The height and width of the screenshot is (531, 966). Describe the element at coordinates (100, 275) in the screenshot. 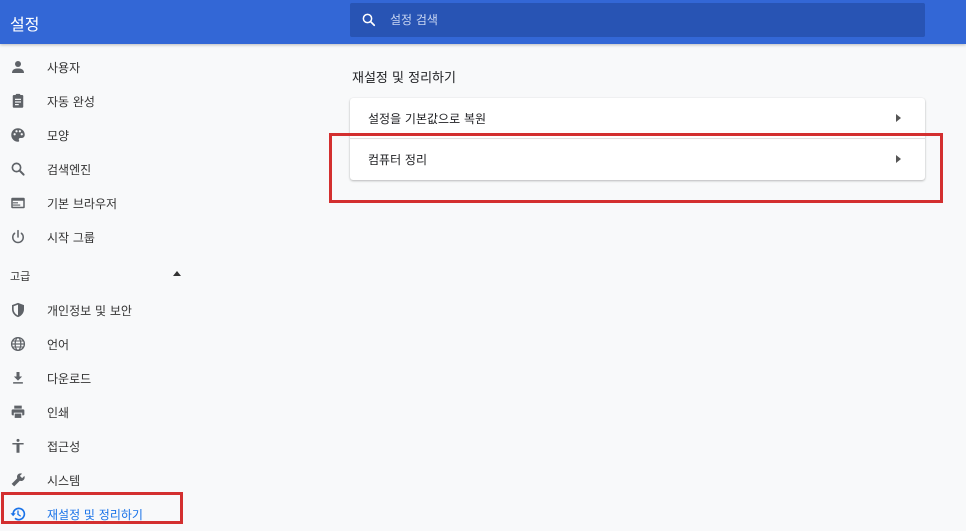

I see `advanced-section-toggle: 고급` at that location.